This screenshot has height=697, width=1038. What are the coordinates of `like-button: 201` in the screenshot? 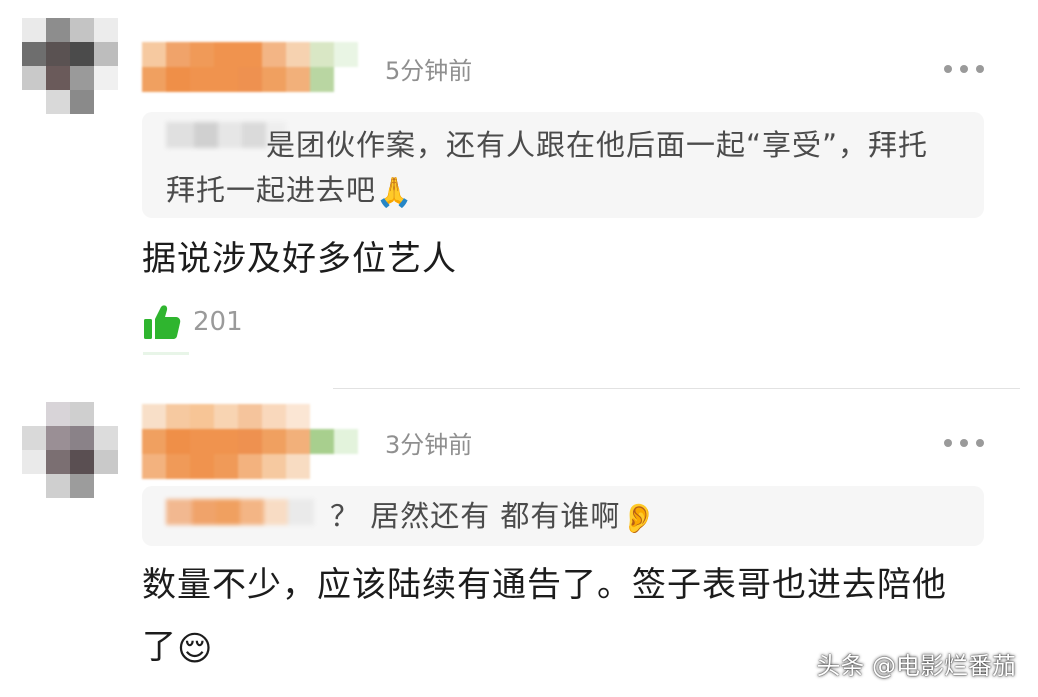 It's located at (193, 322).